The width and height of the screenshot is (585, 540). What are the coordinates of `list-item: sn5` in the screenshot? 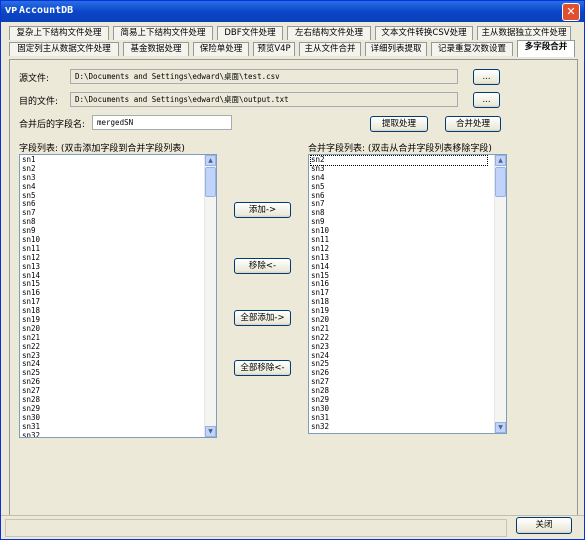 It's located at (399, 187).